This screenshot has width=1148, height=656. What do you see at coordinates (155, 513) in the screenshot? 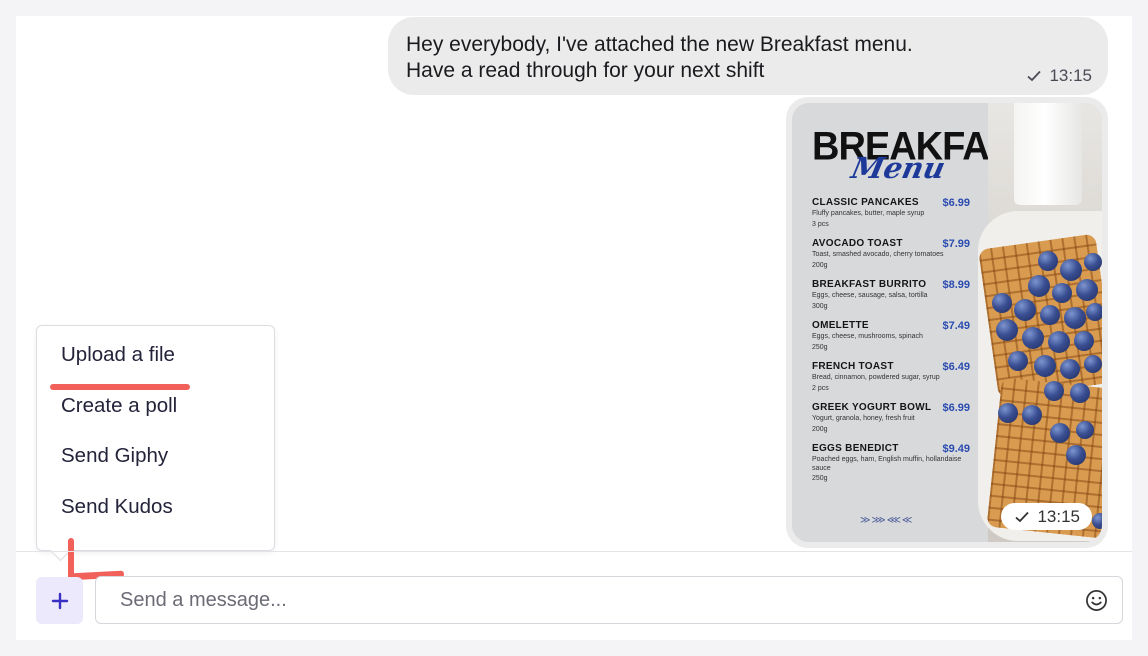
I see `menu-item-send-kudos: Send Kudos` at bounding box center [155, 513].